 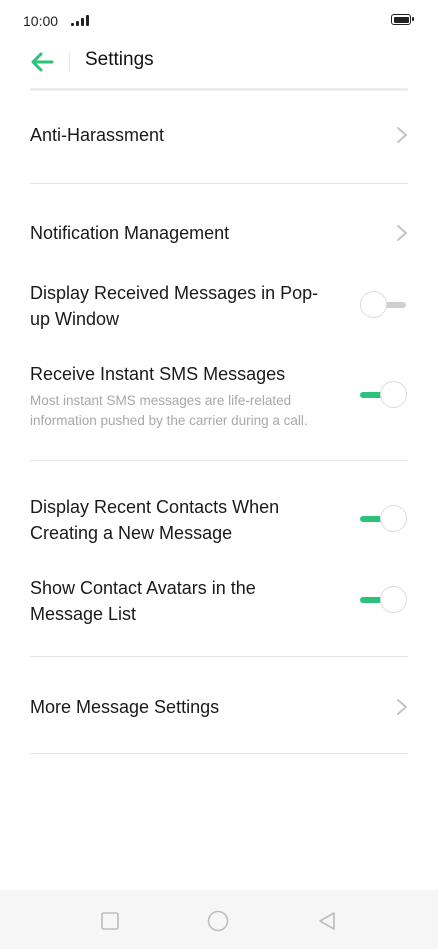 What do you see at coordinates (384, 600) in the screenshot?
I see `contact-avatars-toggle` at bounding box center [384, 600].